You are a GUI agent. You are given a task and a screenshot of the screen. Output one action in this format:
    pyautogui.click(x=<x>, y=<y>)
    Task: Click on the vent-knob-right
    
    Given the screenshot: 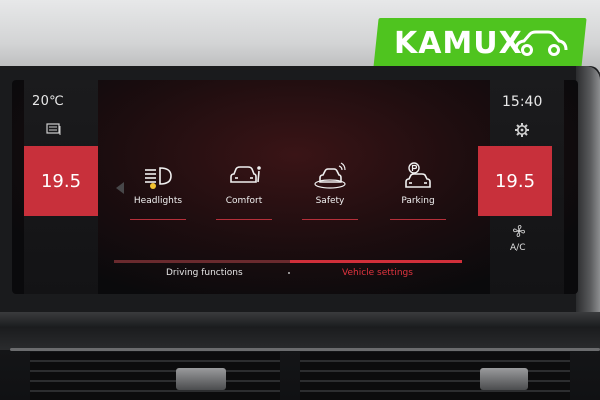 What is the action you would take?
    pyautogui.click(x=504, y=379)
    